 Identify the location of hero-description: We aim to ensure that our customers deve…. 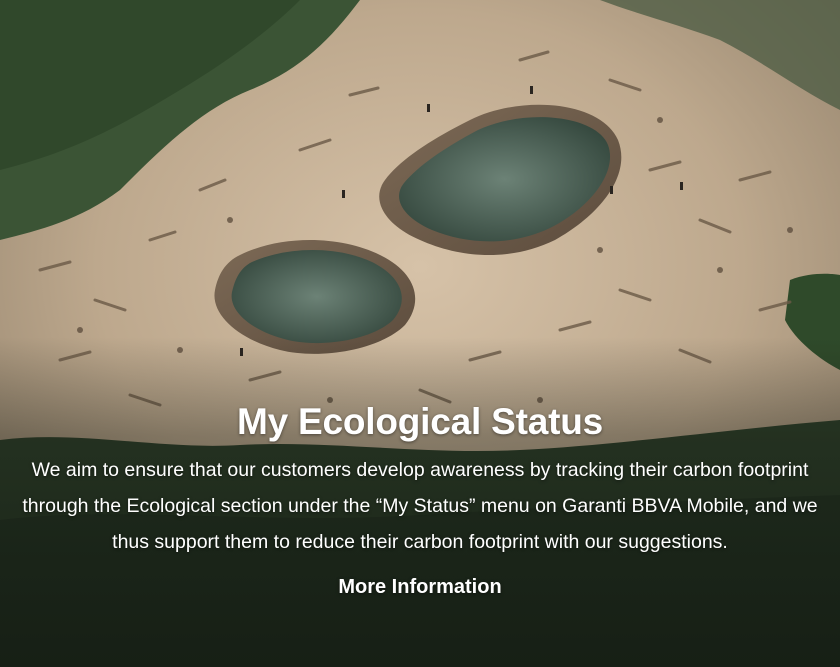
(420, 506).